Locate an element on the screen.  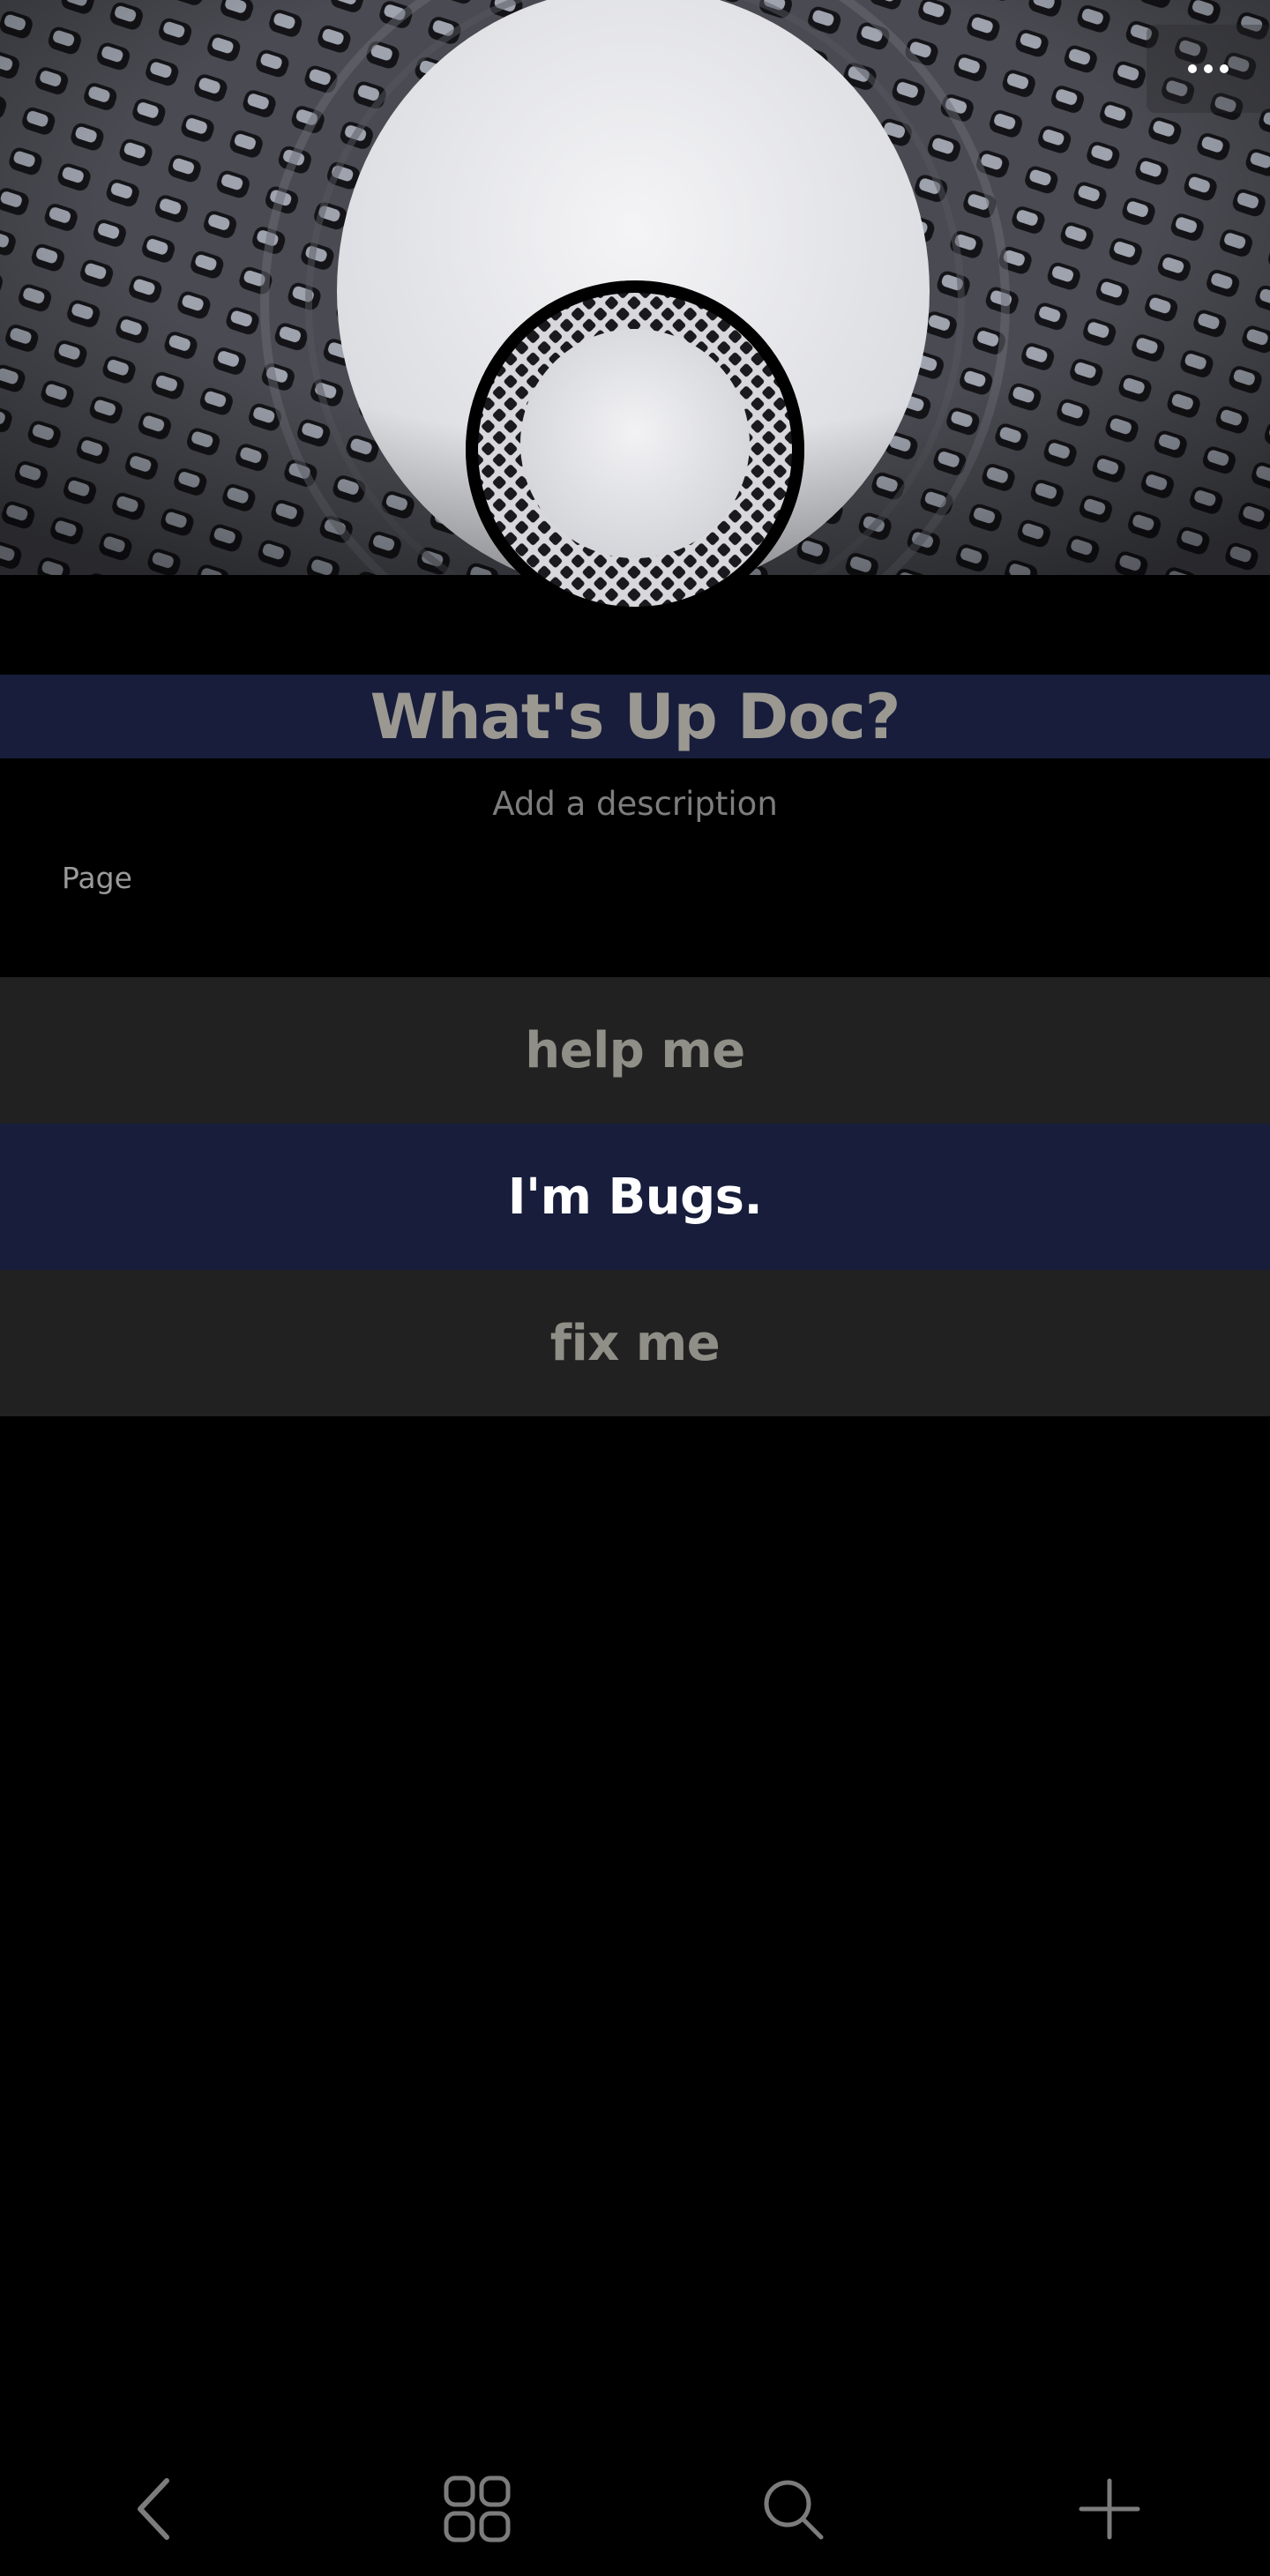
link-item-help-me: help me is located at coordinates (635, 1050).